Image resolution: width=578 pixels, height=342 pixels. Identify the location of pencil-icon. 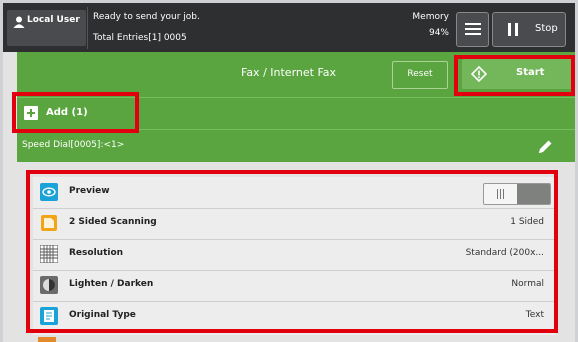
(545, 147).